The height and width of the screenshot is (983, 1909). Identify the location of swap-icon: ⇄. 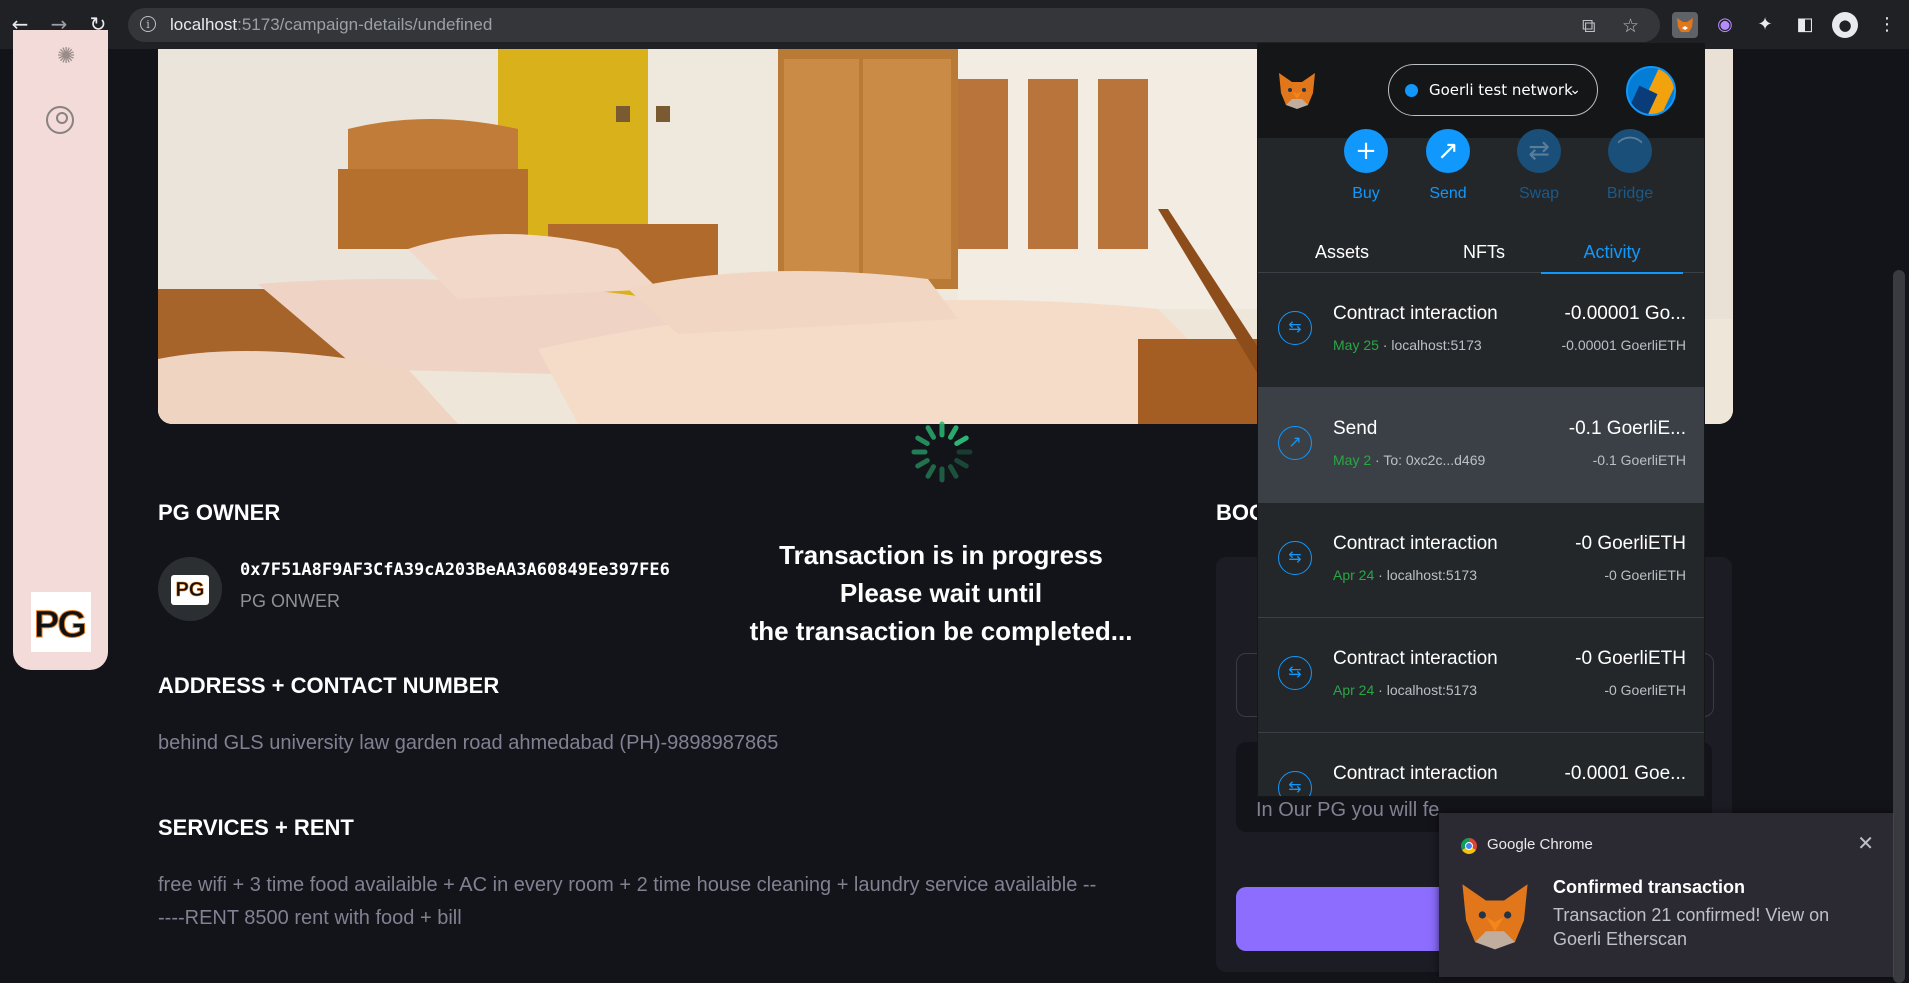
(1539, 151).